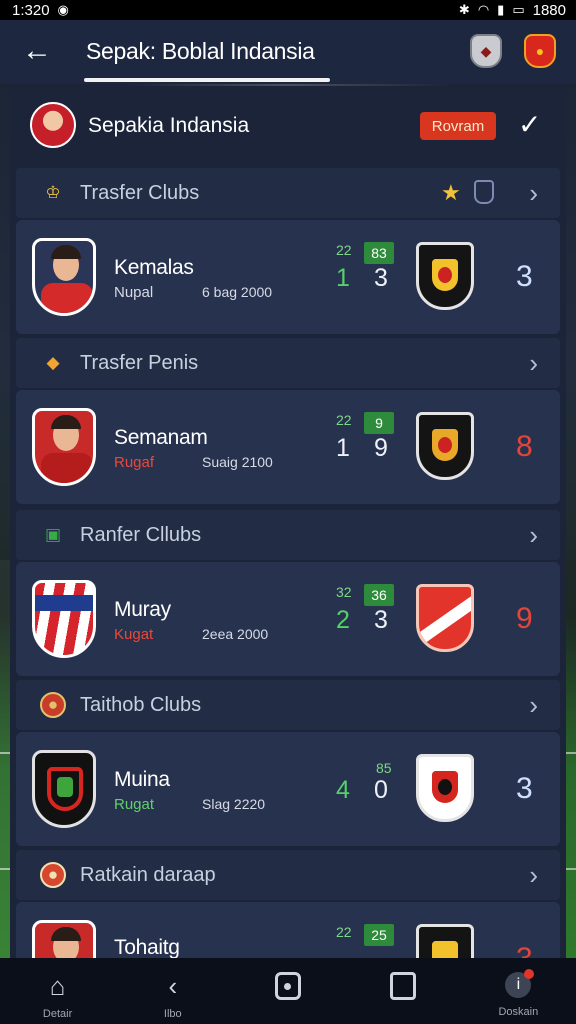 This screenshot has height=1024, width=576. What do you see at coordinates (486, 51) in the screenshot?
I see `shield-icon: ◆` at bounding box center [486, 51].